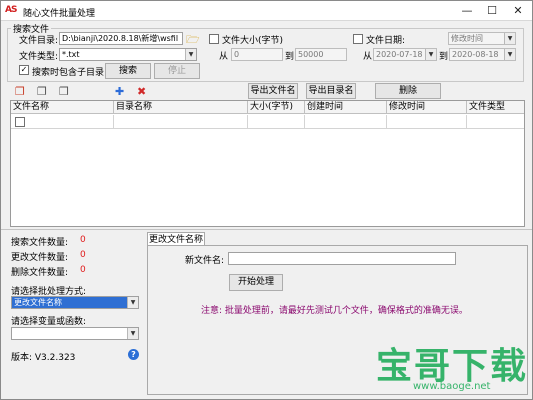  I want to click on close-button: ✕, so click(518, 11).